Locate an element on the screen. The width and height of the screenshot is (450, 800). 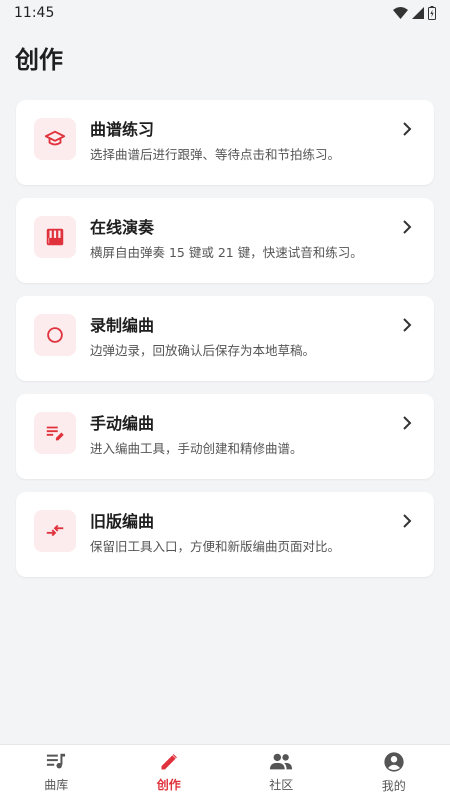
record-circle-icon is located at coordinates (55, 335).